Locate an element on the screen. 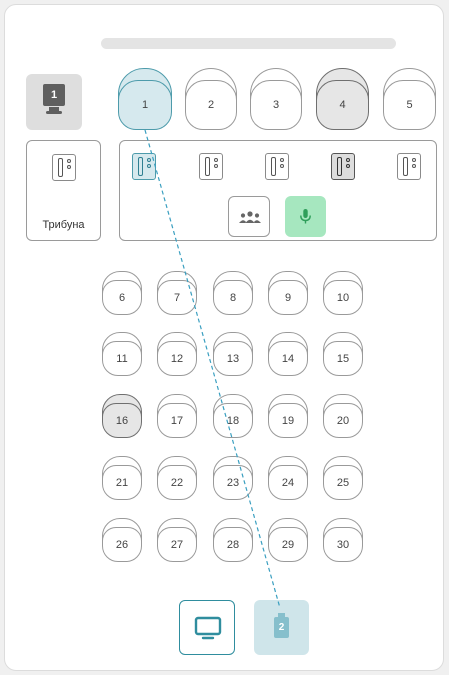 This screenshot has width=449, height=675. seat-20: 20 is located at coordinates (343, 416).